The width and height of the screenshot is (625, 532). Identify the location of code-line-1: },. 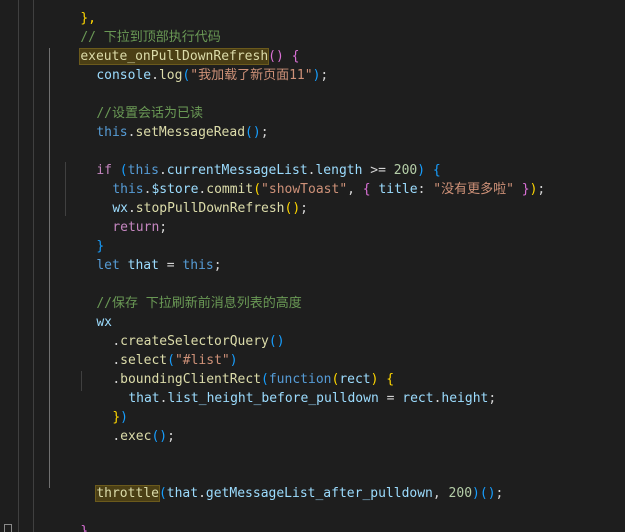
(312, 13).